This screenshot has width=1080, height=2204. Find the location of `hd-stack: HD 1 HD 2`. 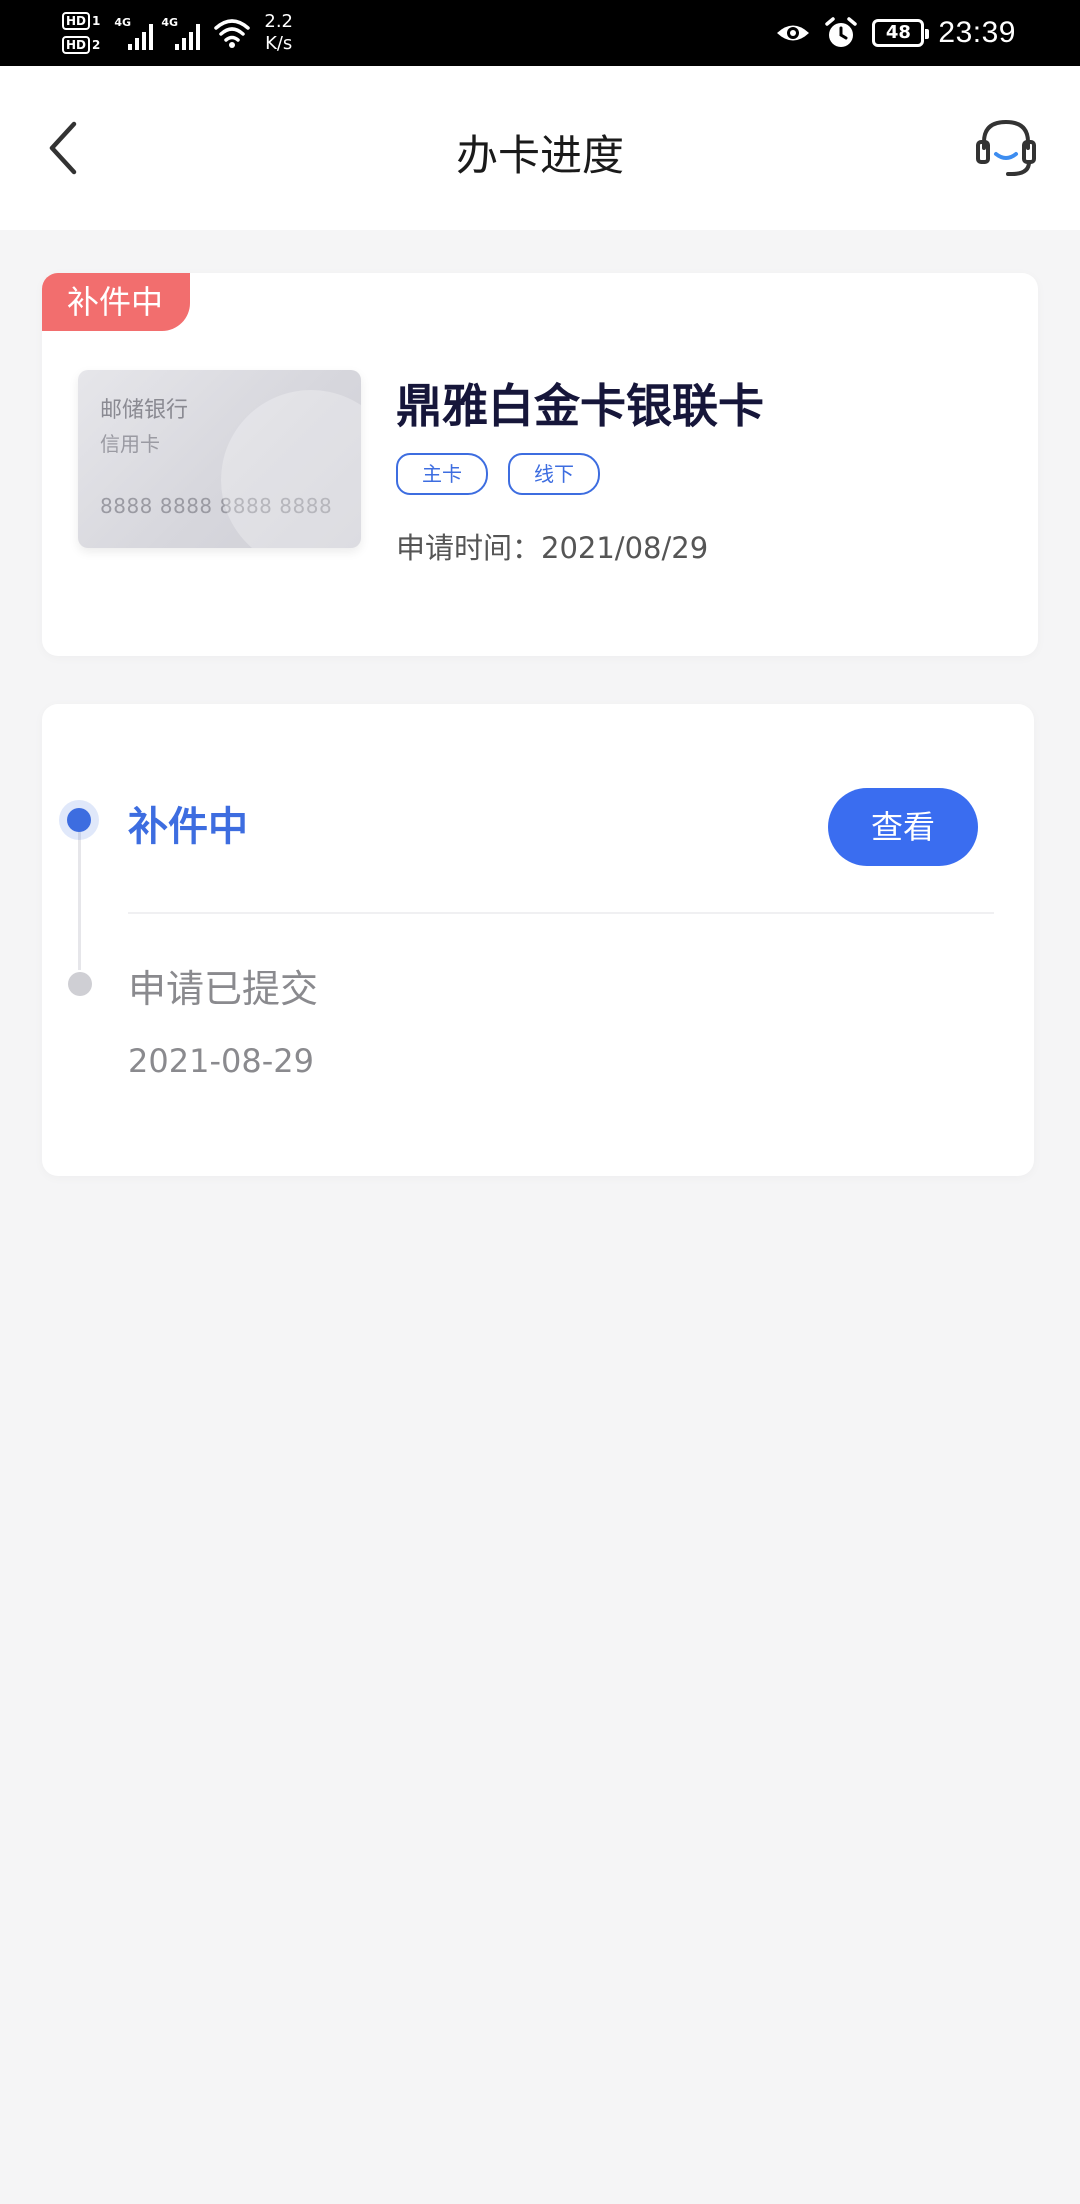

hd-stack: HD 1 HD 2 is located at coordinates (81, 33).